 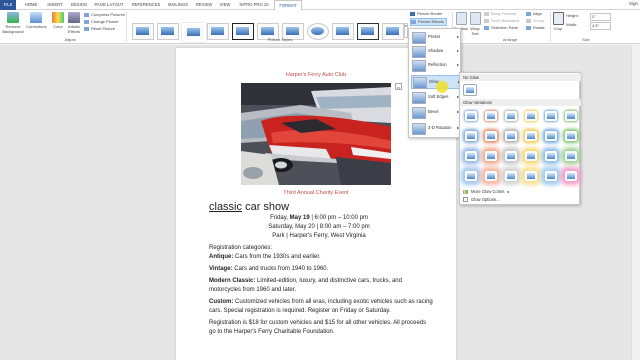 What do you see at coordinates (534, 14) in the screenshot?
I see `align-button: Align` at bounding box center [534, 14].